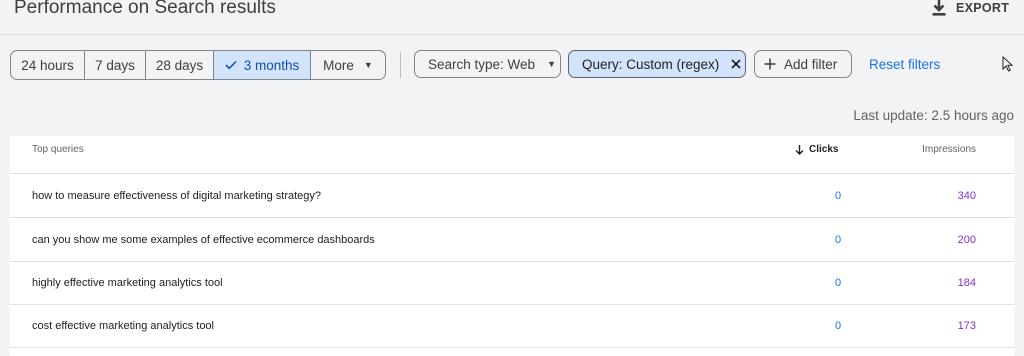 The height and width of the screenshot is (356, 1024). Describe the element at coordinates (1007, 64) in the screenshot. I see `mouse-cursor-icon` at that location.